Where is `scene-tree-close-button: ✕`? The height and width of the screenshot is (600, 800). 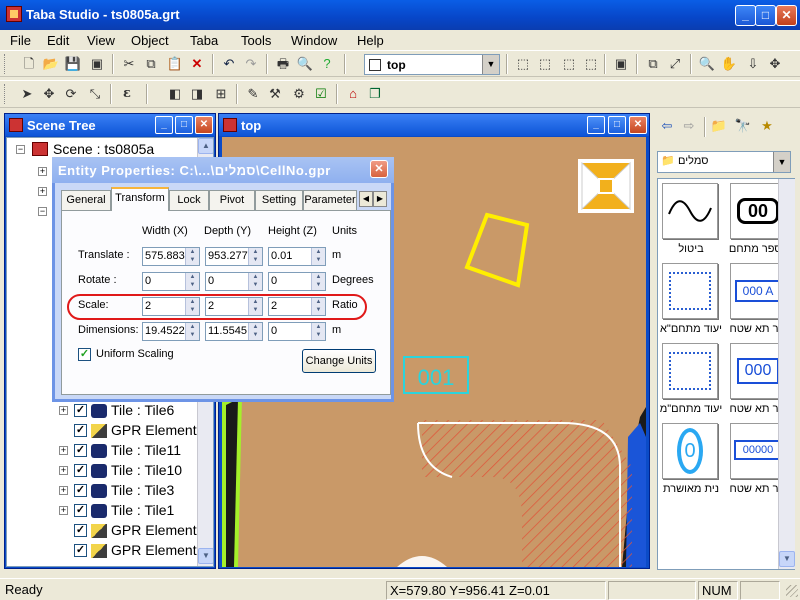
scene-tree-close-button: ✕ is located at coordinates (204, 125).